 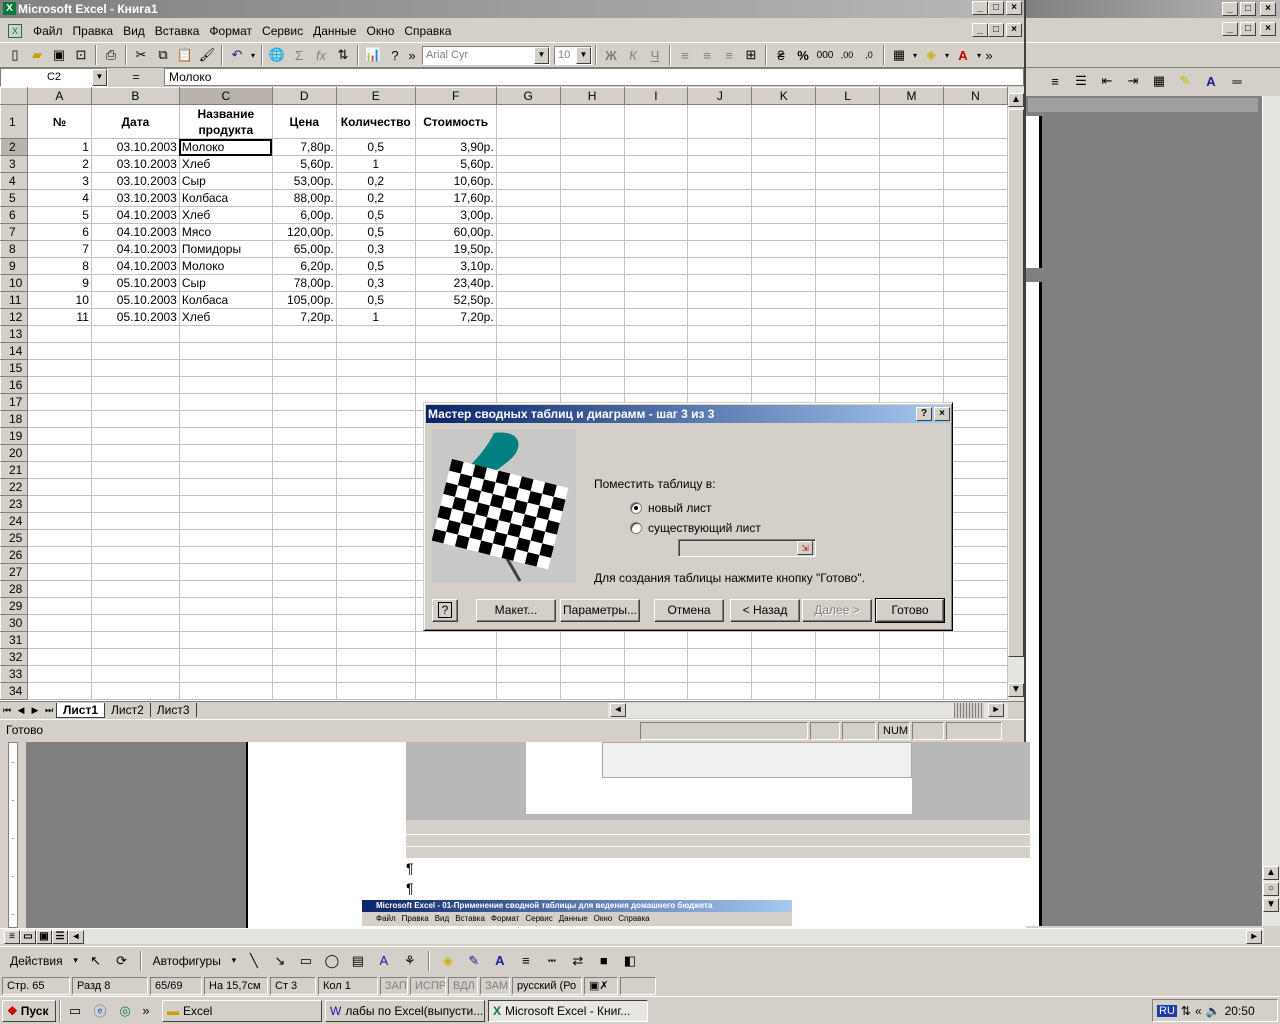 What do you see at coordinates (321, 55) in the screenshot?
I see `function-icon: fx` at bounding box center [321, 55].